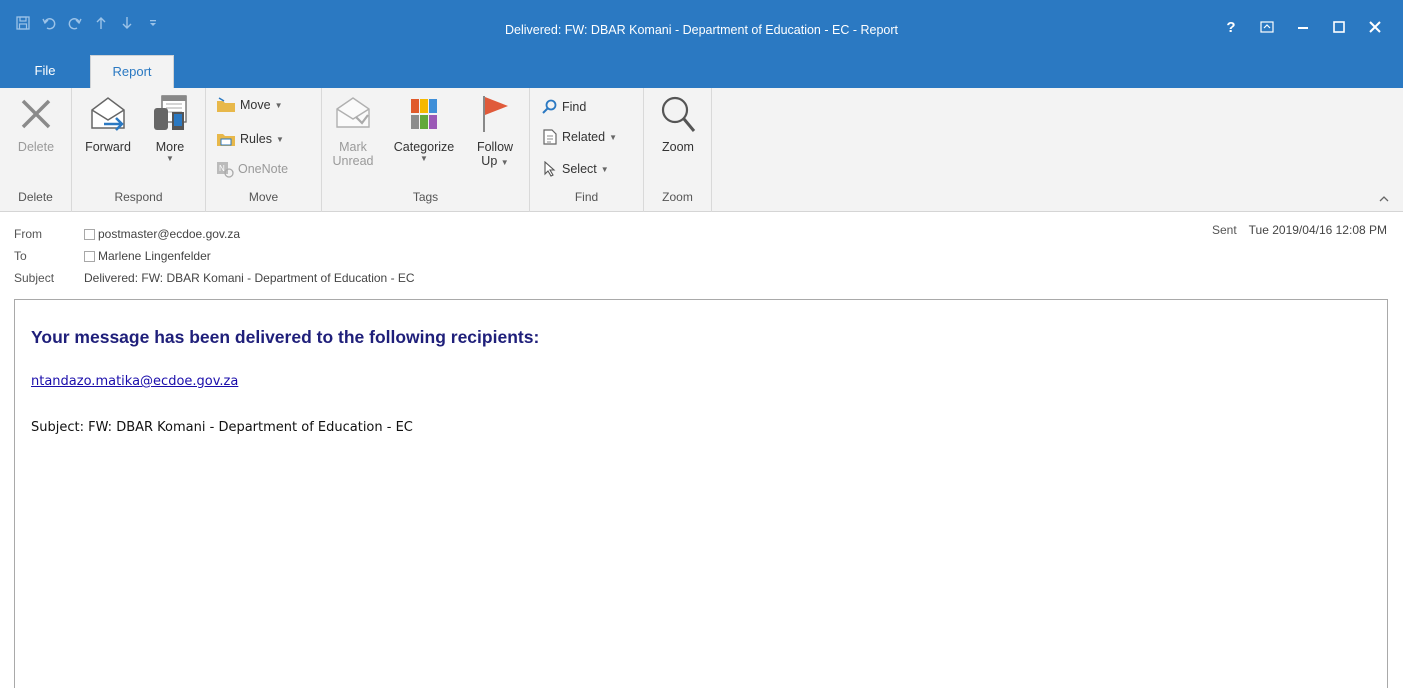 The width and height of the screenshot is (1403, 688). I want to click on to-value: Marlene Lingenfelder, so click(154, 256).